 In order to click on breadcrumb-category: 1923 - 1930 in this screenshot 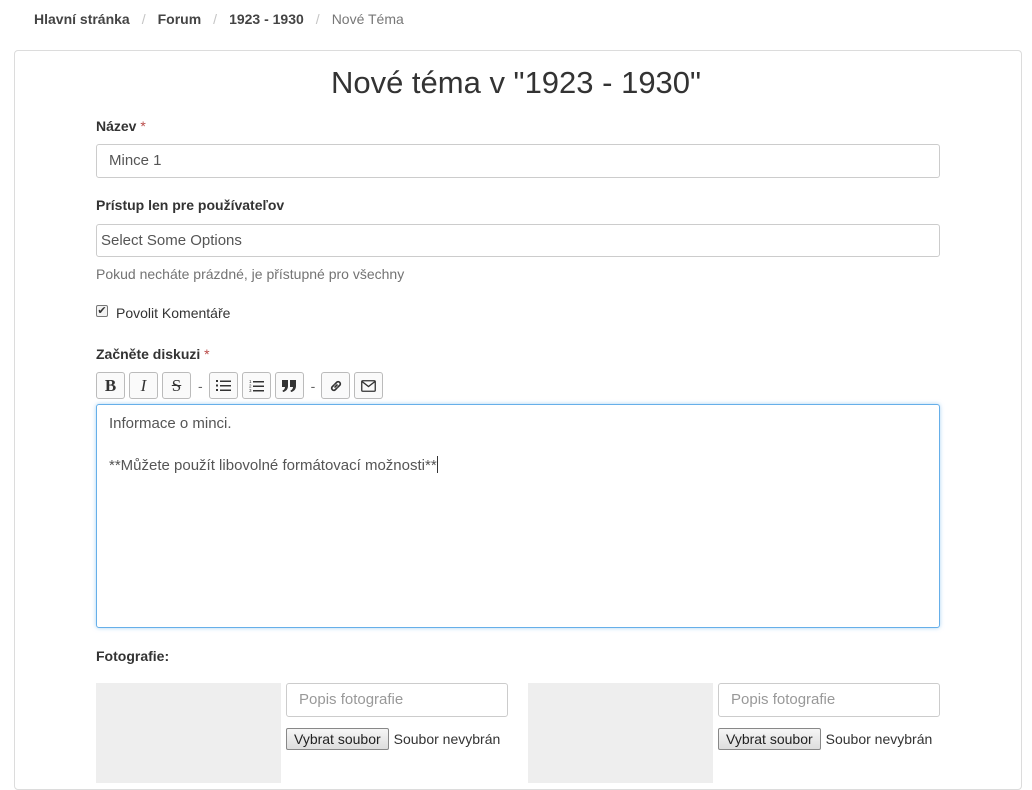, I will do `click(266, 19)`.